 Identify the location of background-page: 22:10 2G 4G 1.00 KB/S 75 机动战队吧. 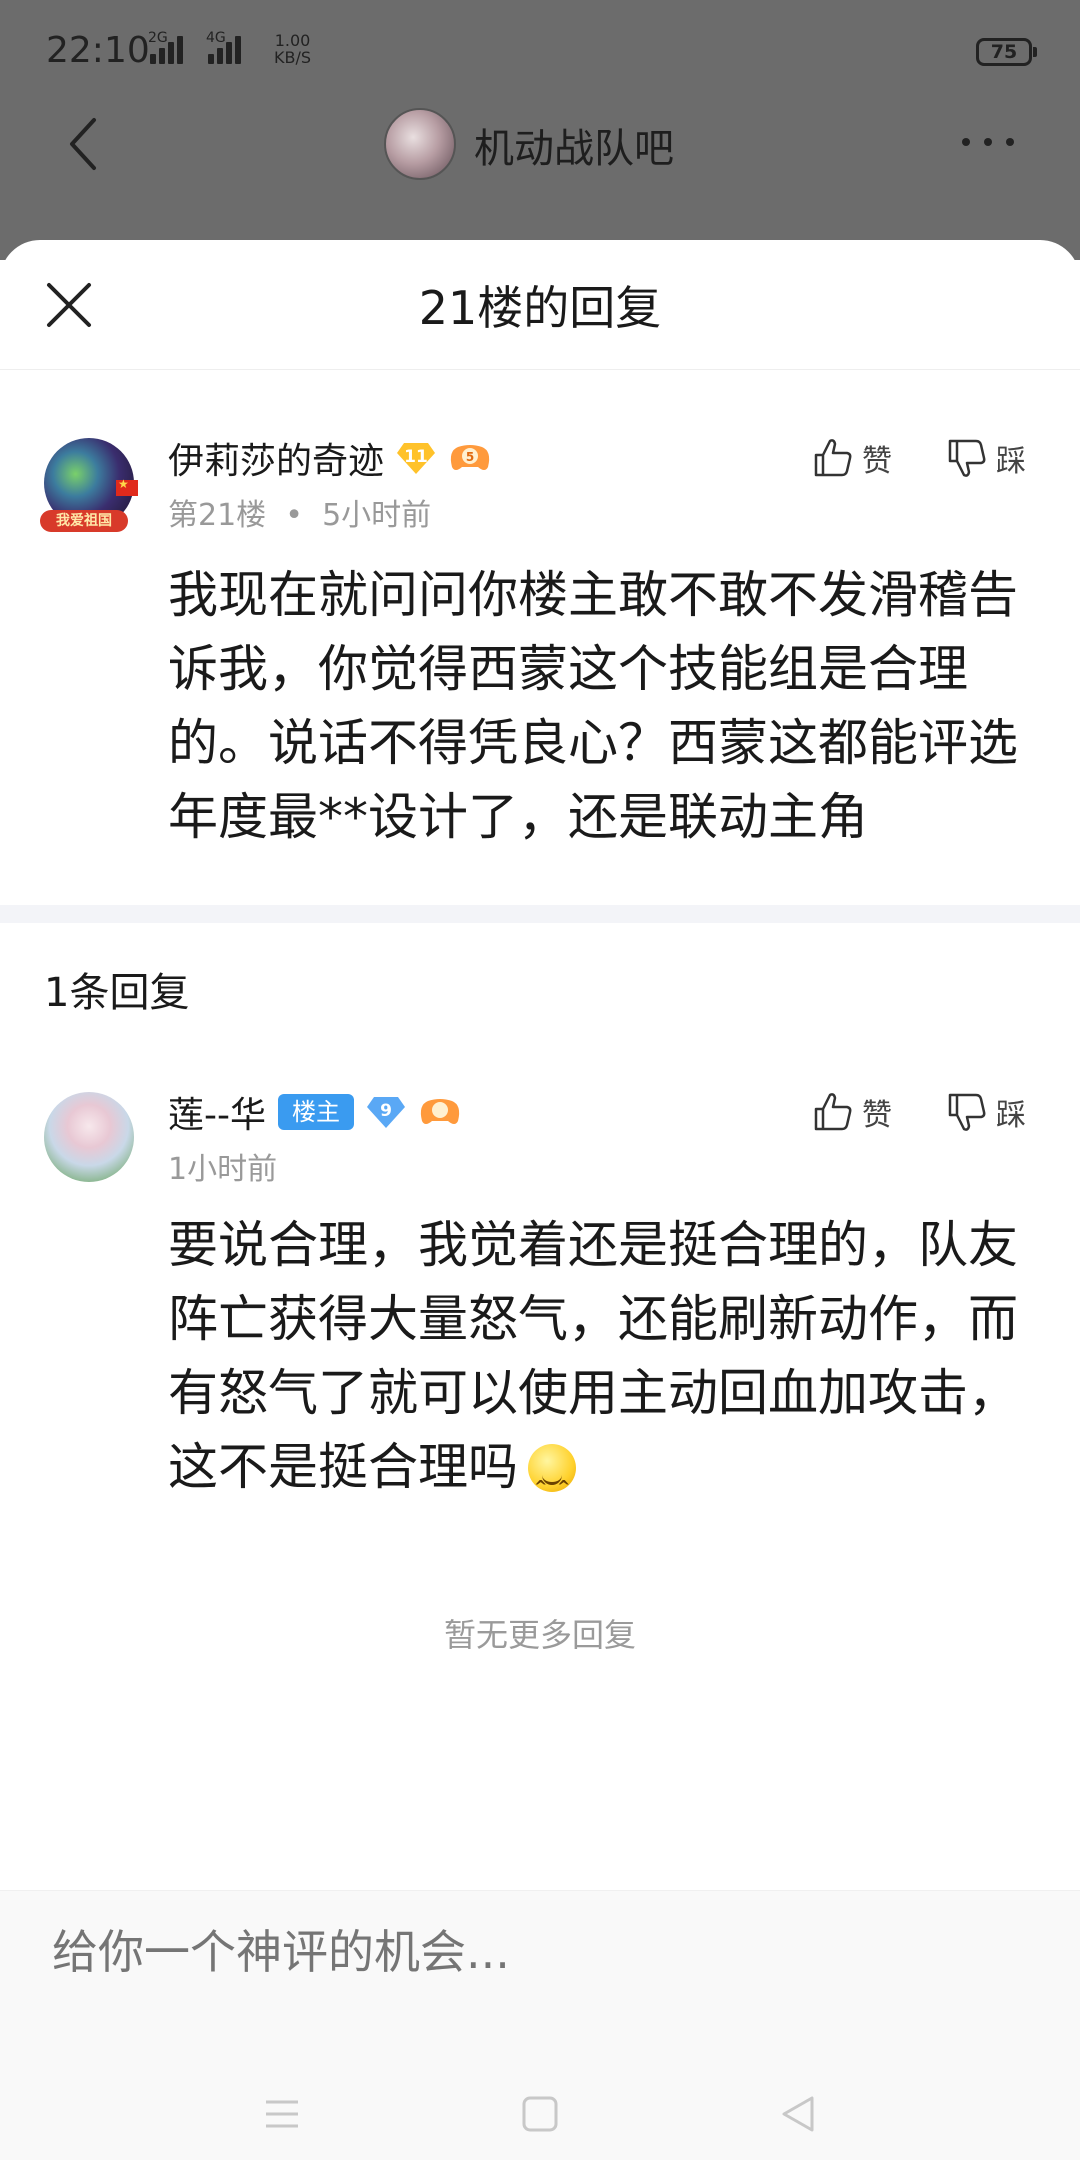
(540, 130).